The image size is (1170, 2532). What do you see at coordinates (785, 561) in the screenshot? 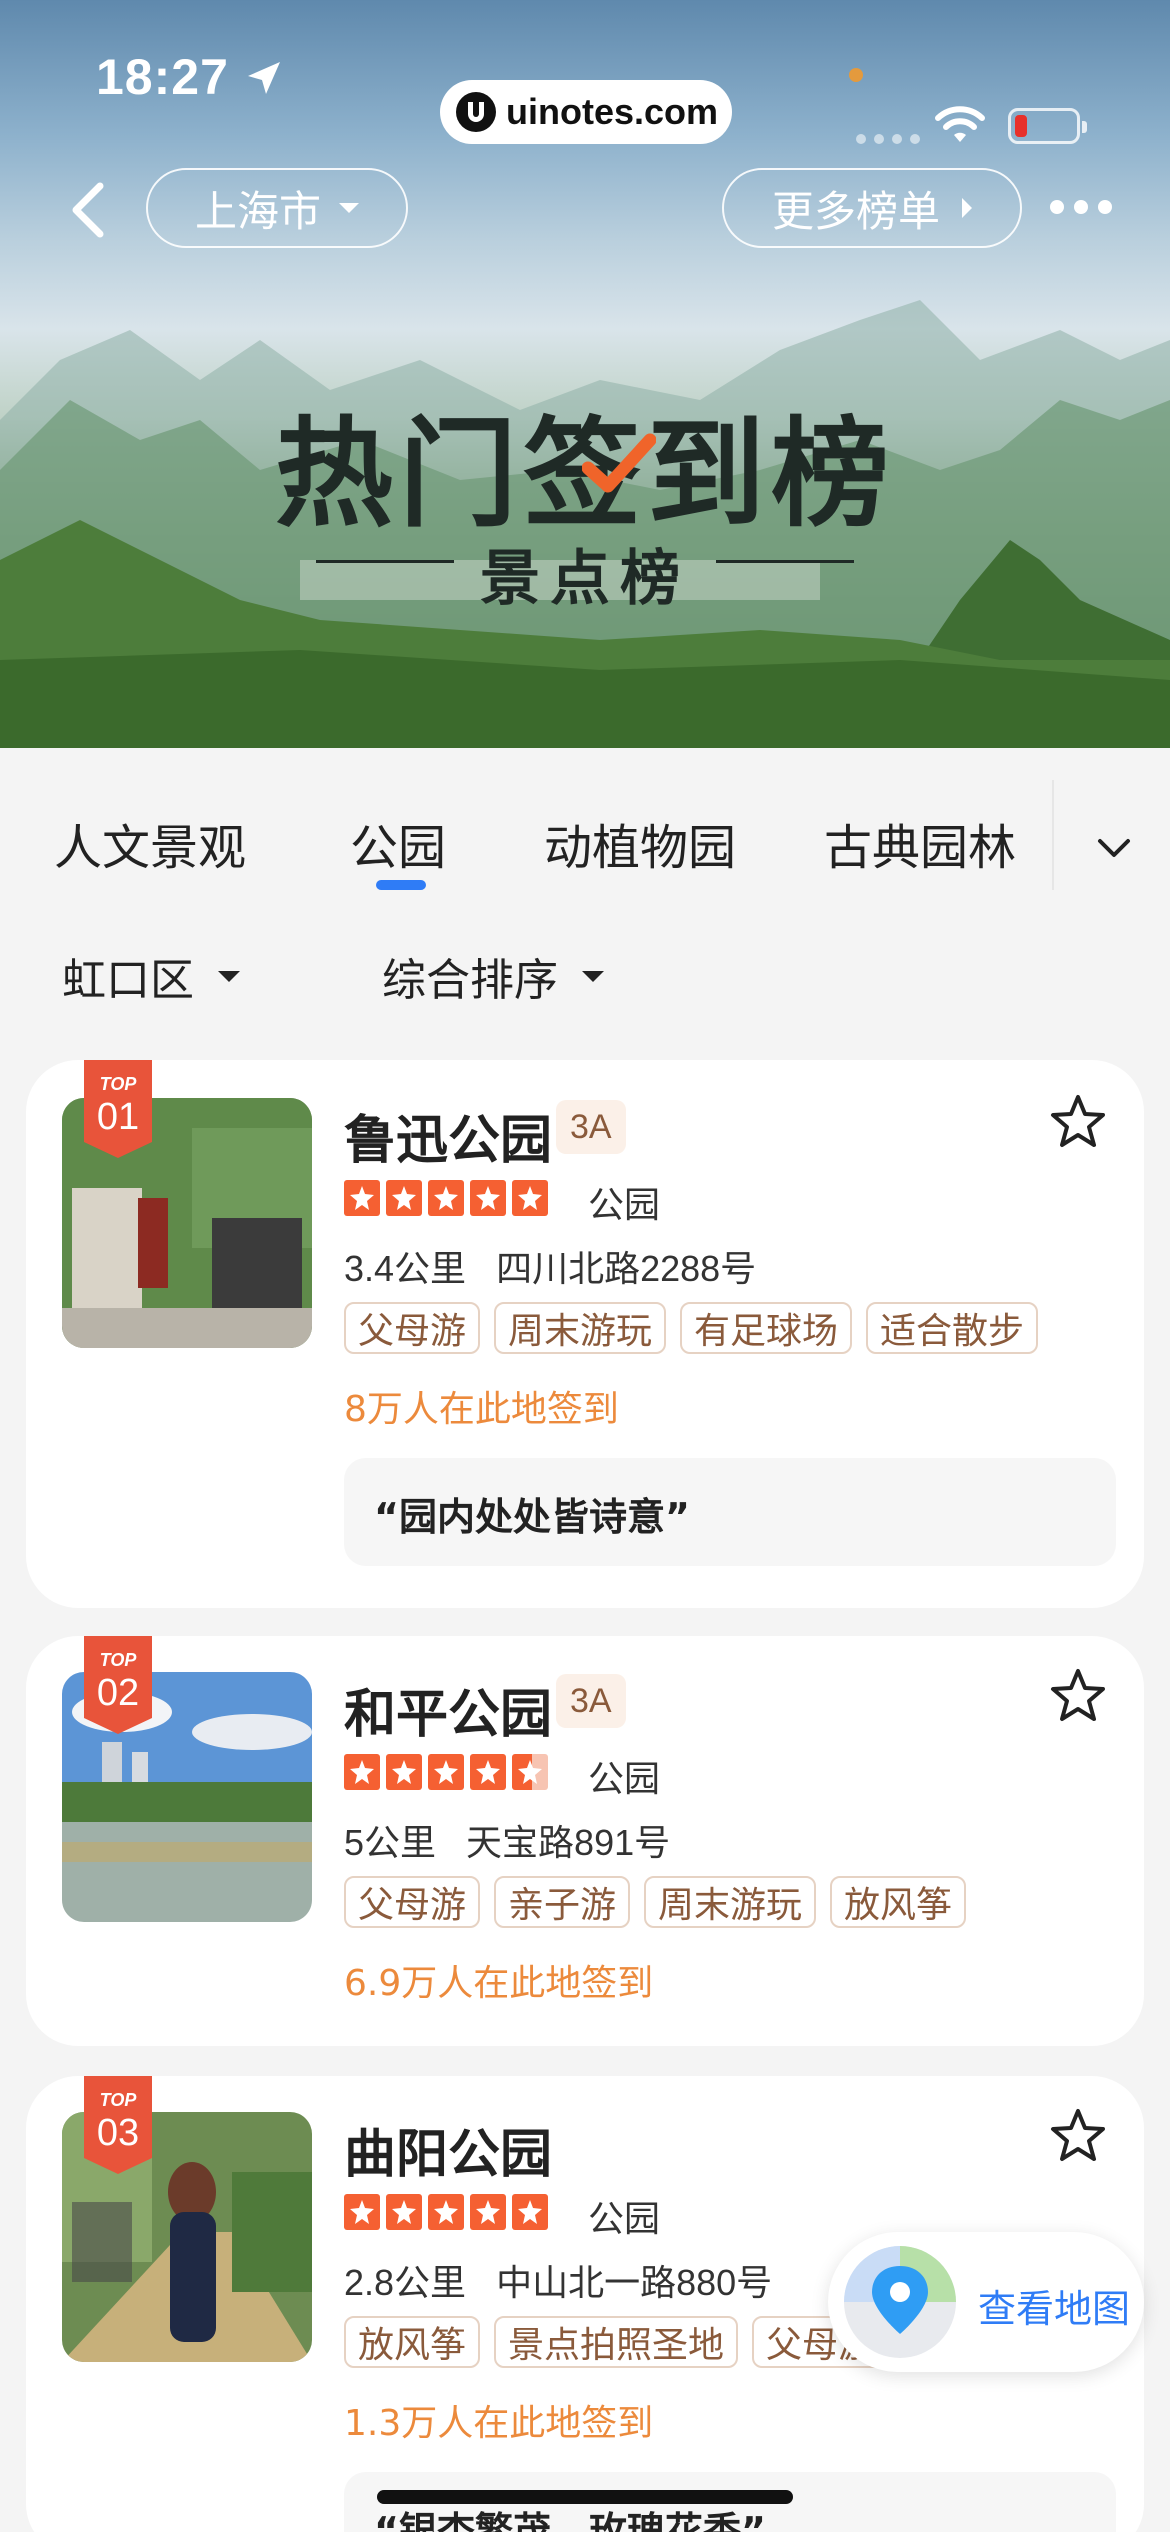
I see `subtitle-divider-right` at bounding box center [785, 561].